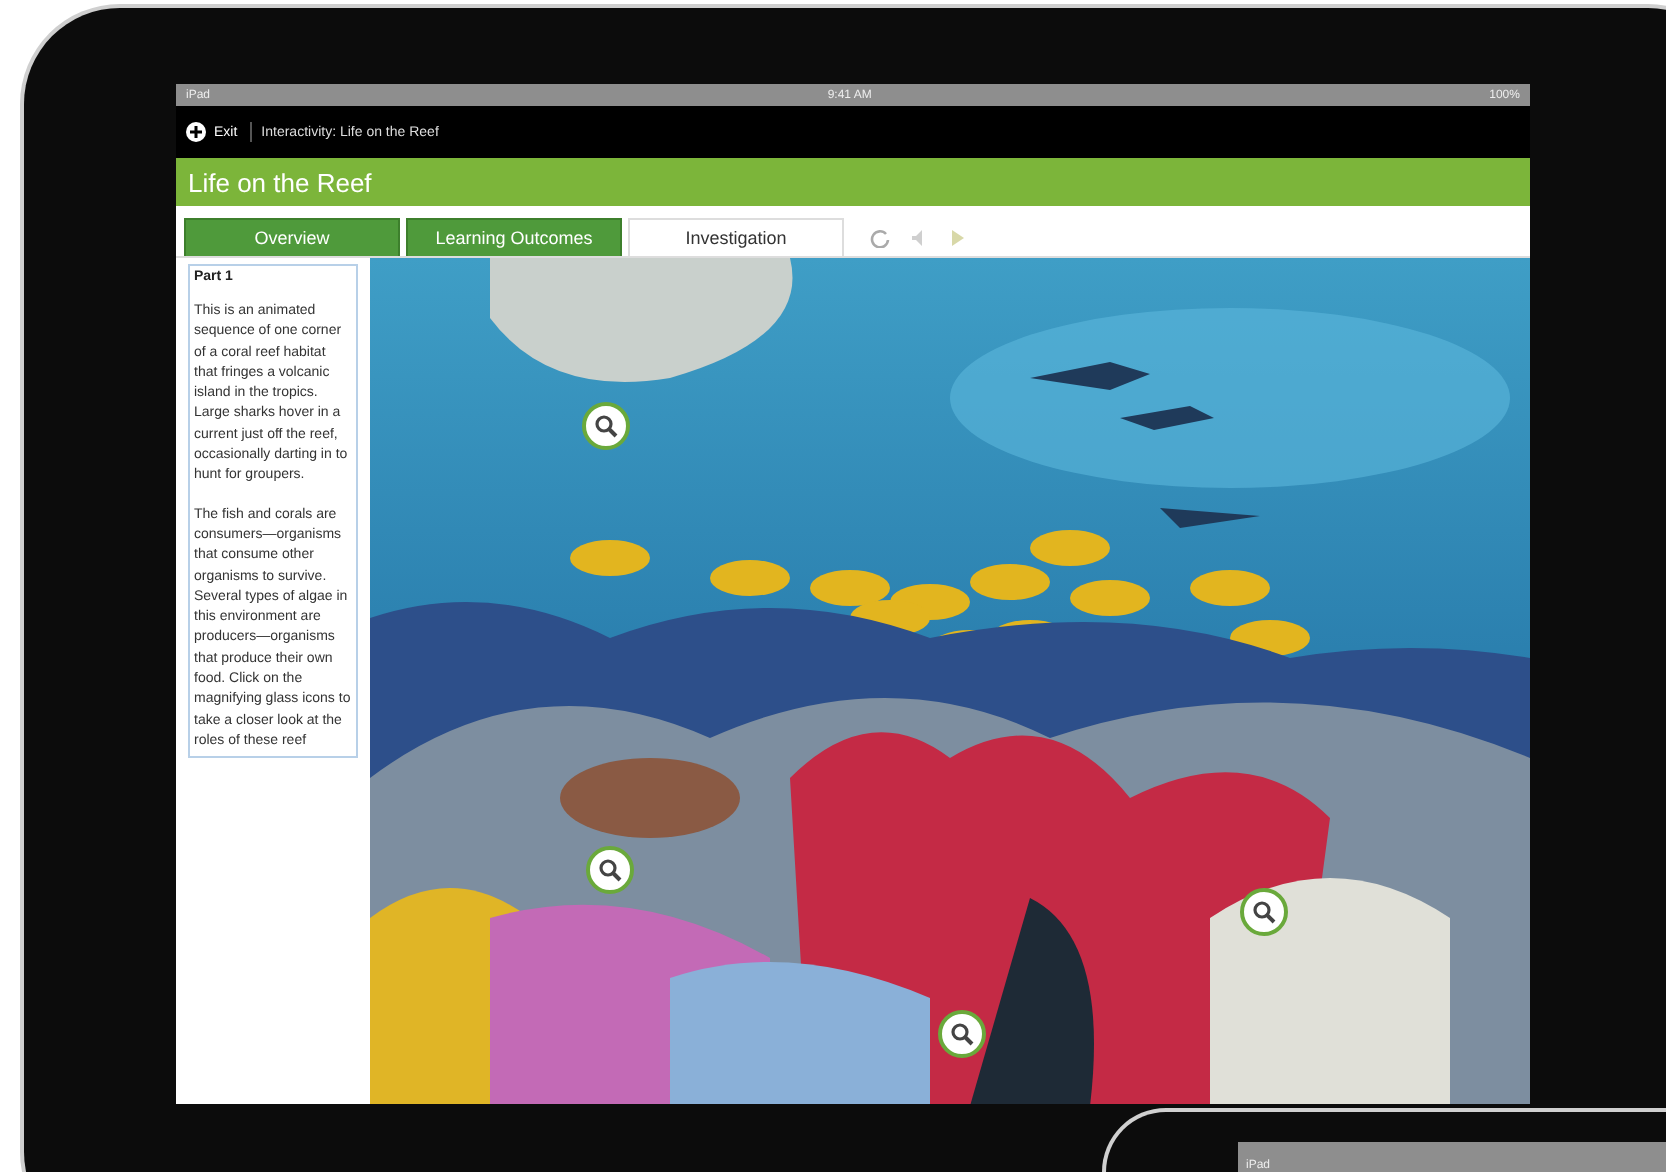  I want to click on title-bar: Life on the Reef, so click(853, 182).